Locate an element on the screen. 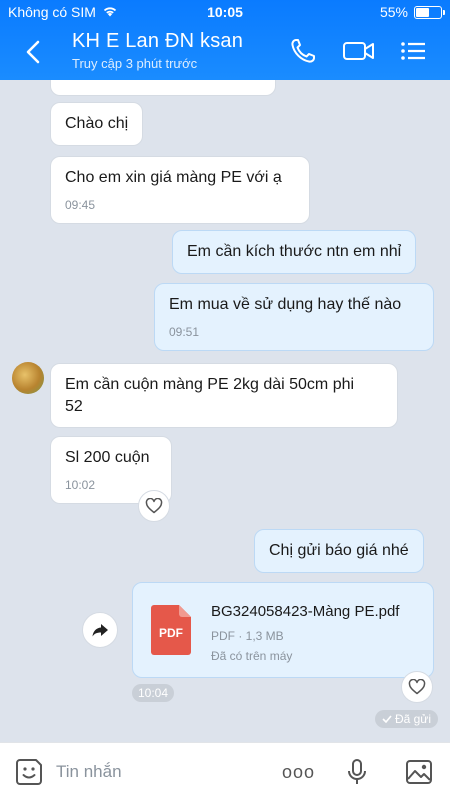 The height and width of the screenshot is (800, 450). battery-fill is located at coordinates (422, 12).